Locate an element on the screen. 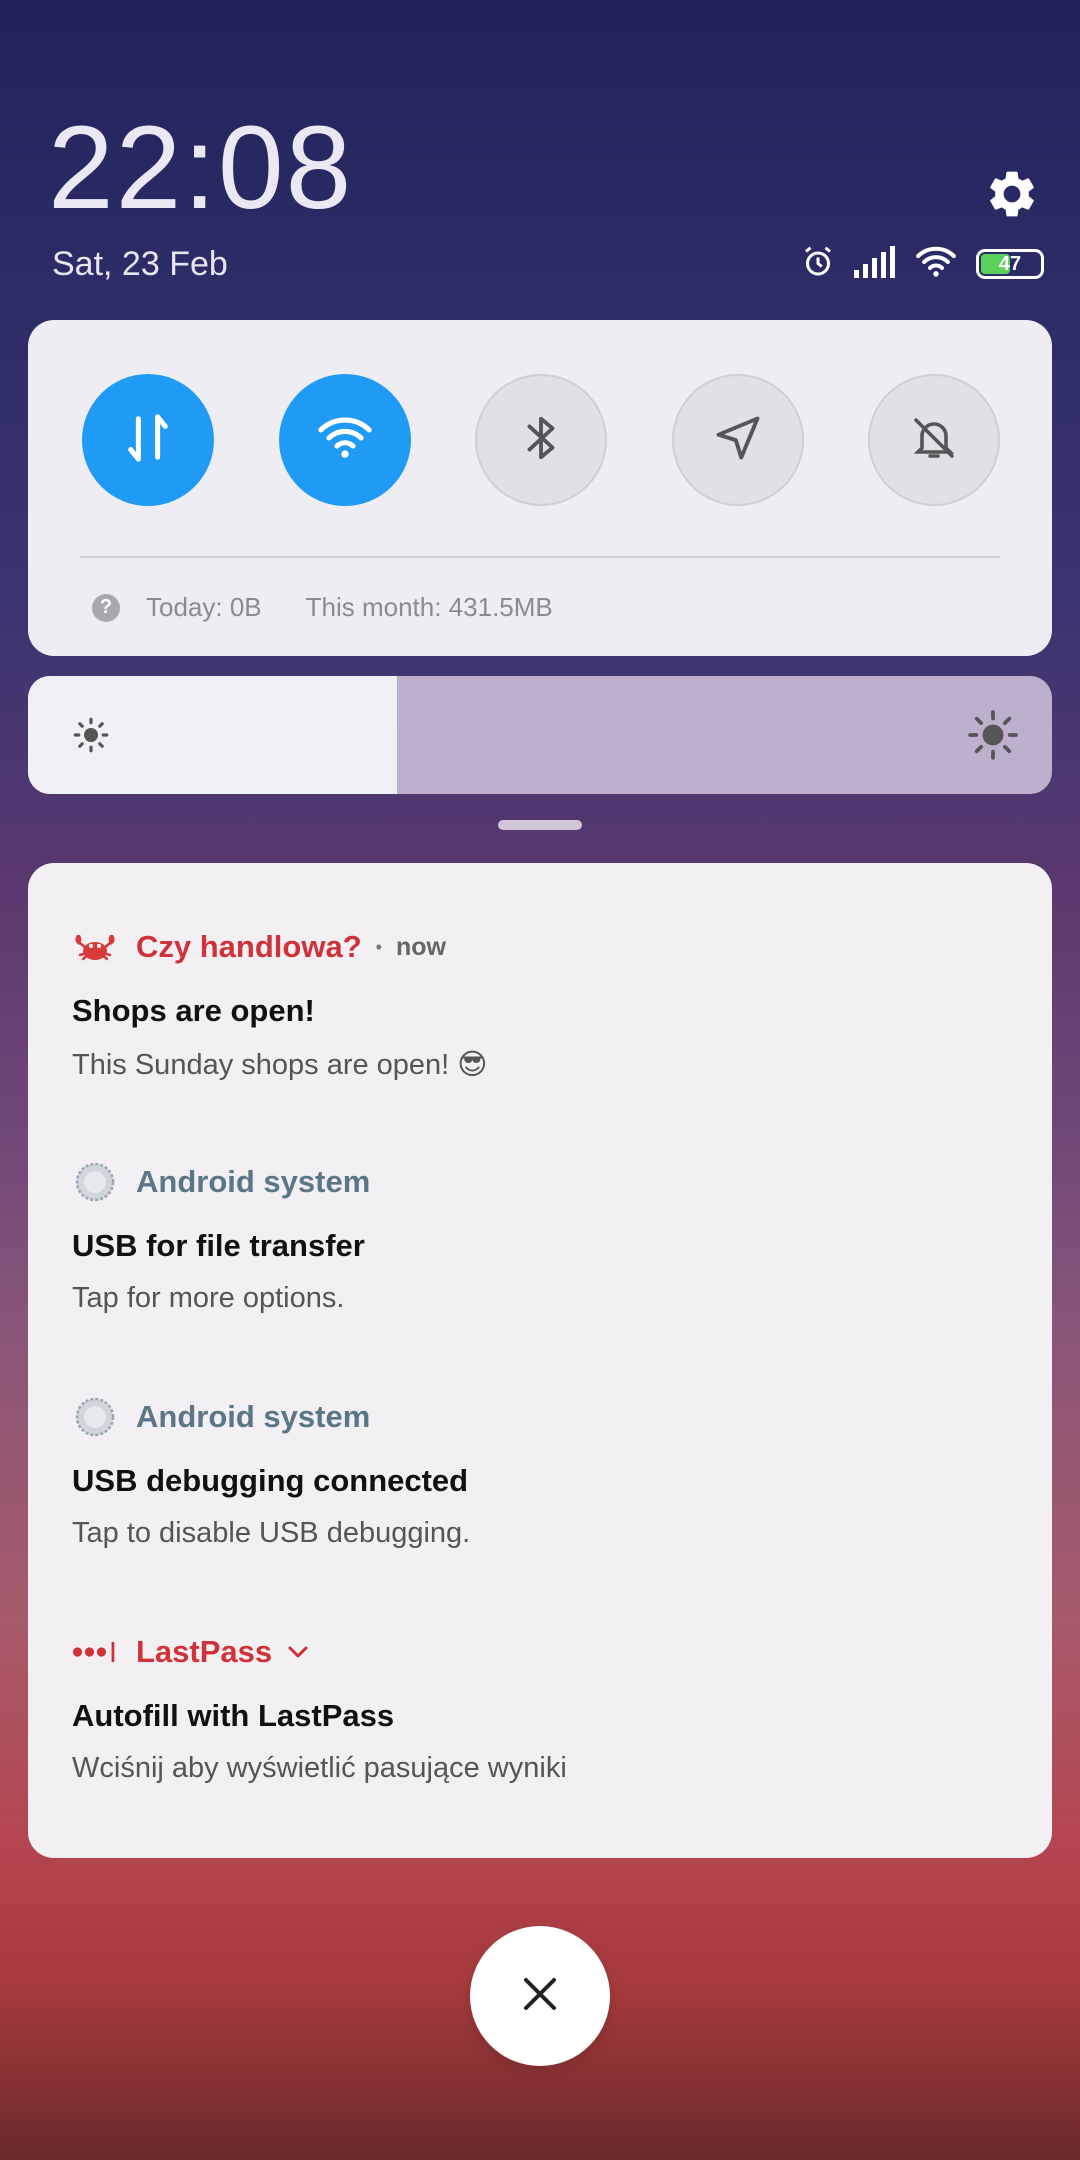 The width and height of the screenshot is (1080, 2160). notification-app-name: LastPass is located at coordinates (204, 1651).